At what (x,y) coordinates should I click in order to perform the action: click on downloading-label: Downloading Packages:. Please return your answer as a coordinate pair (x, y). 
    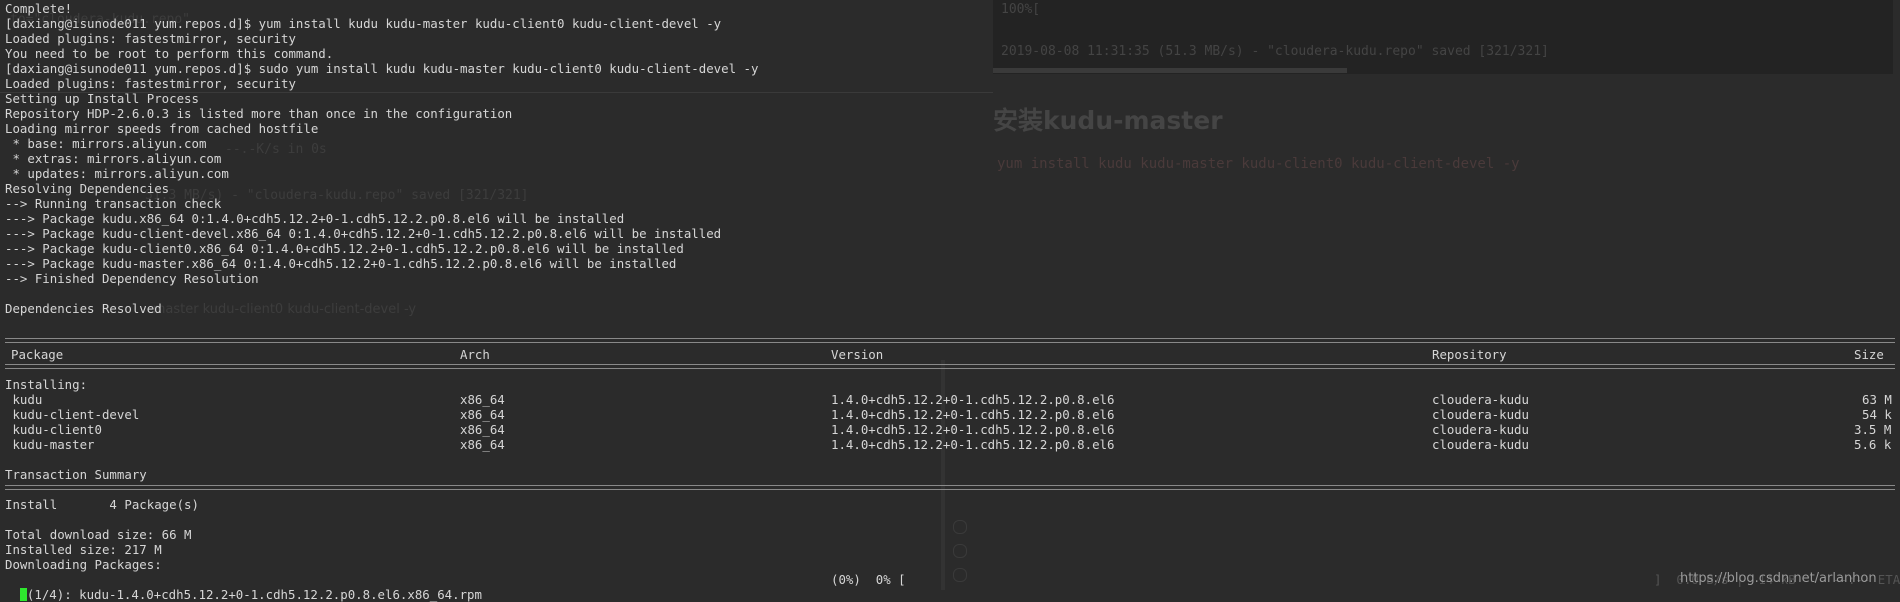
    Looking at the image, I should click on (83, 564).